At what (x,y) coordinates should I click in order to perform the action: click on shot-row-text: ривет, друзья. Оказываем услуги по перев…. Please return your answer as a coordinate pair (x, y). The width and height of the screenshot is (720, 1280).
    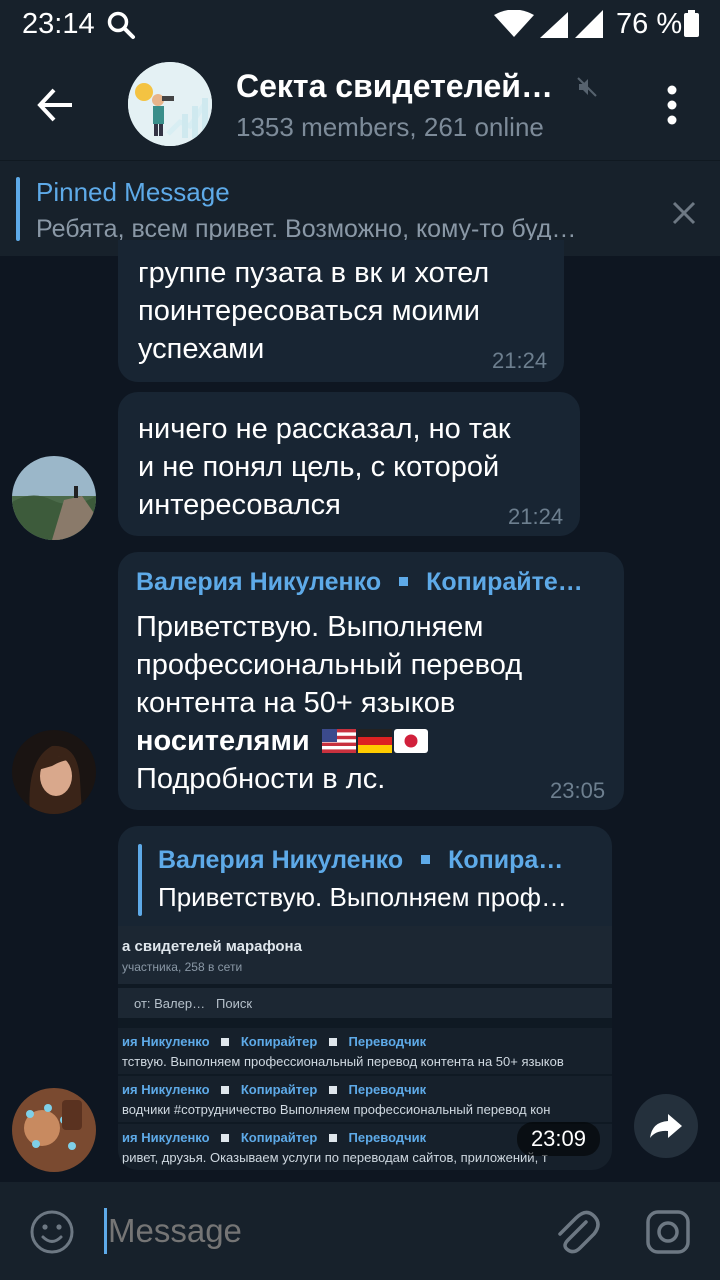
    Looking at the image, I should click on (335, 1157).